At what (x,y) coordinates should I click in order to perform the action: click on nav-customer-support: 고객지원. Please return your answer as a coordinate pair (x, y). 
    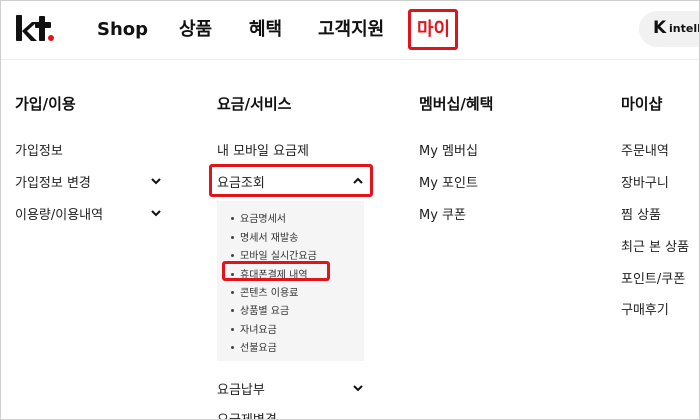
    Looking at the image, I should click on (351, 30).